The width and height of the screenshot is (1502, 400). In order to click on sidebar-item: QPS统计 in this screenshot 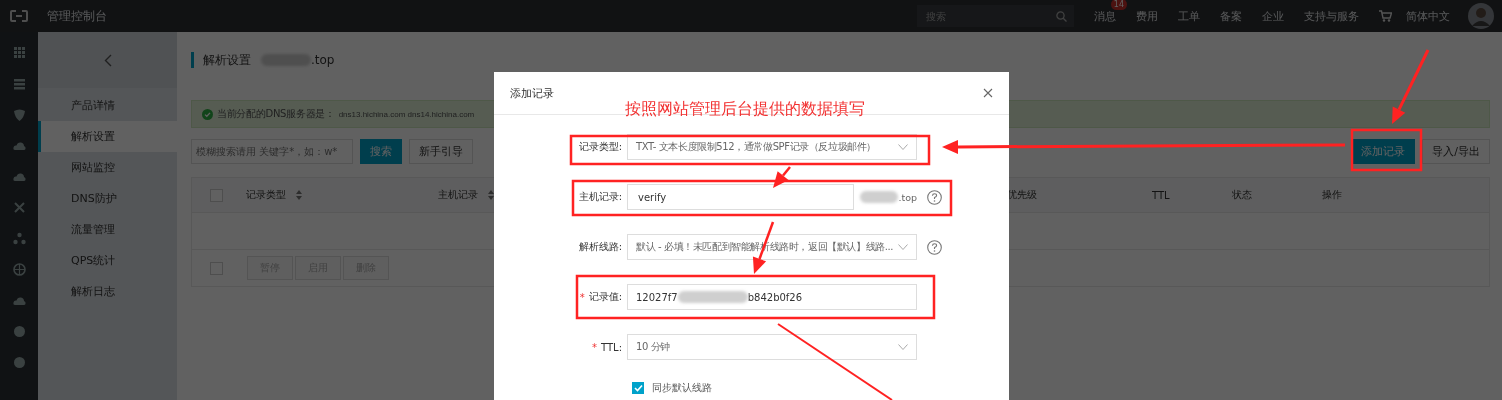, I will do `click(107, 260)`.